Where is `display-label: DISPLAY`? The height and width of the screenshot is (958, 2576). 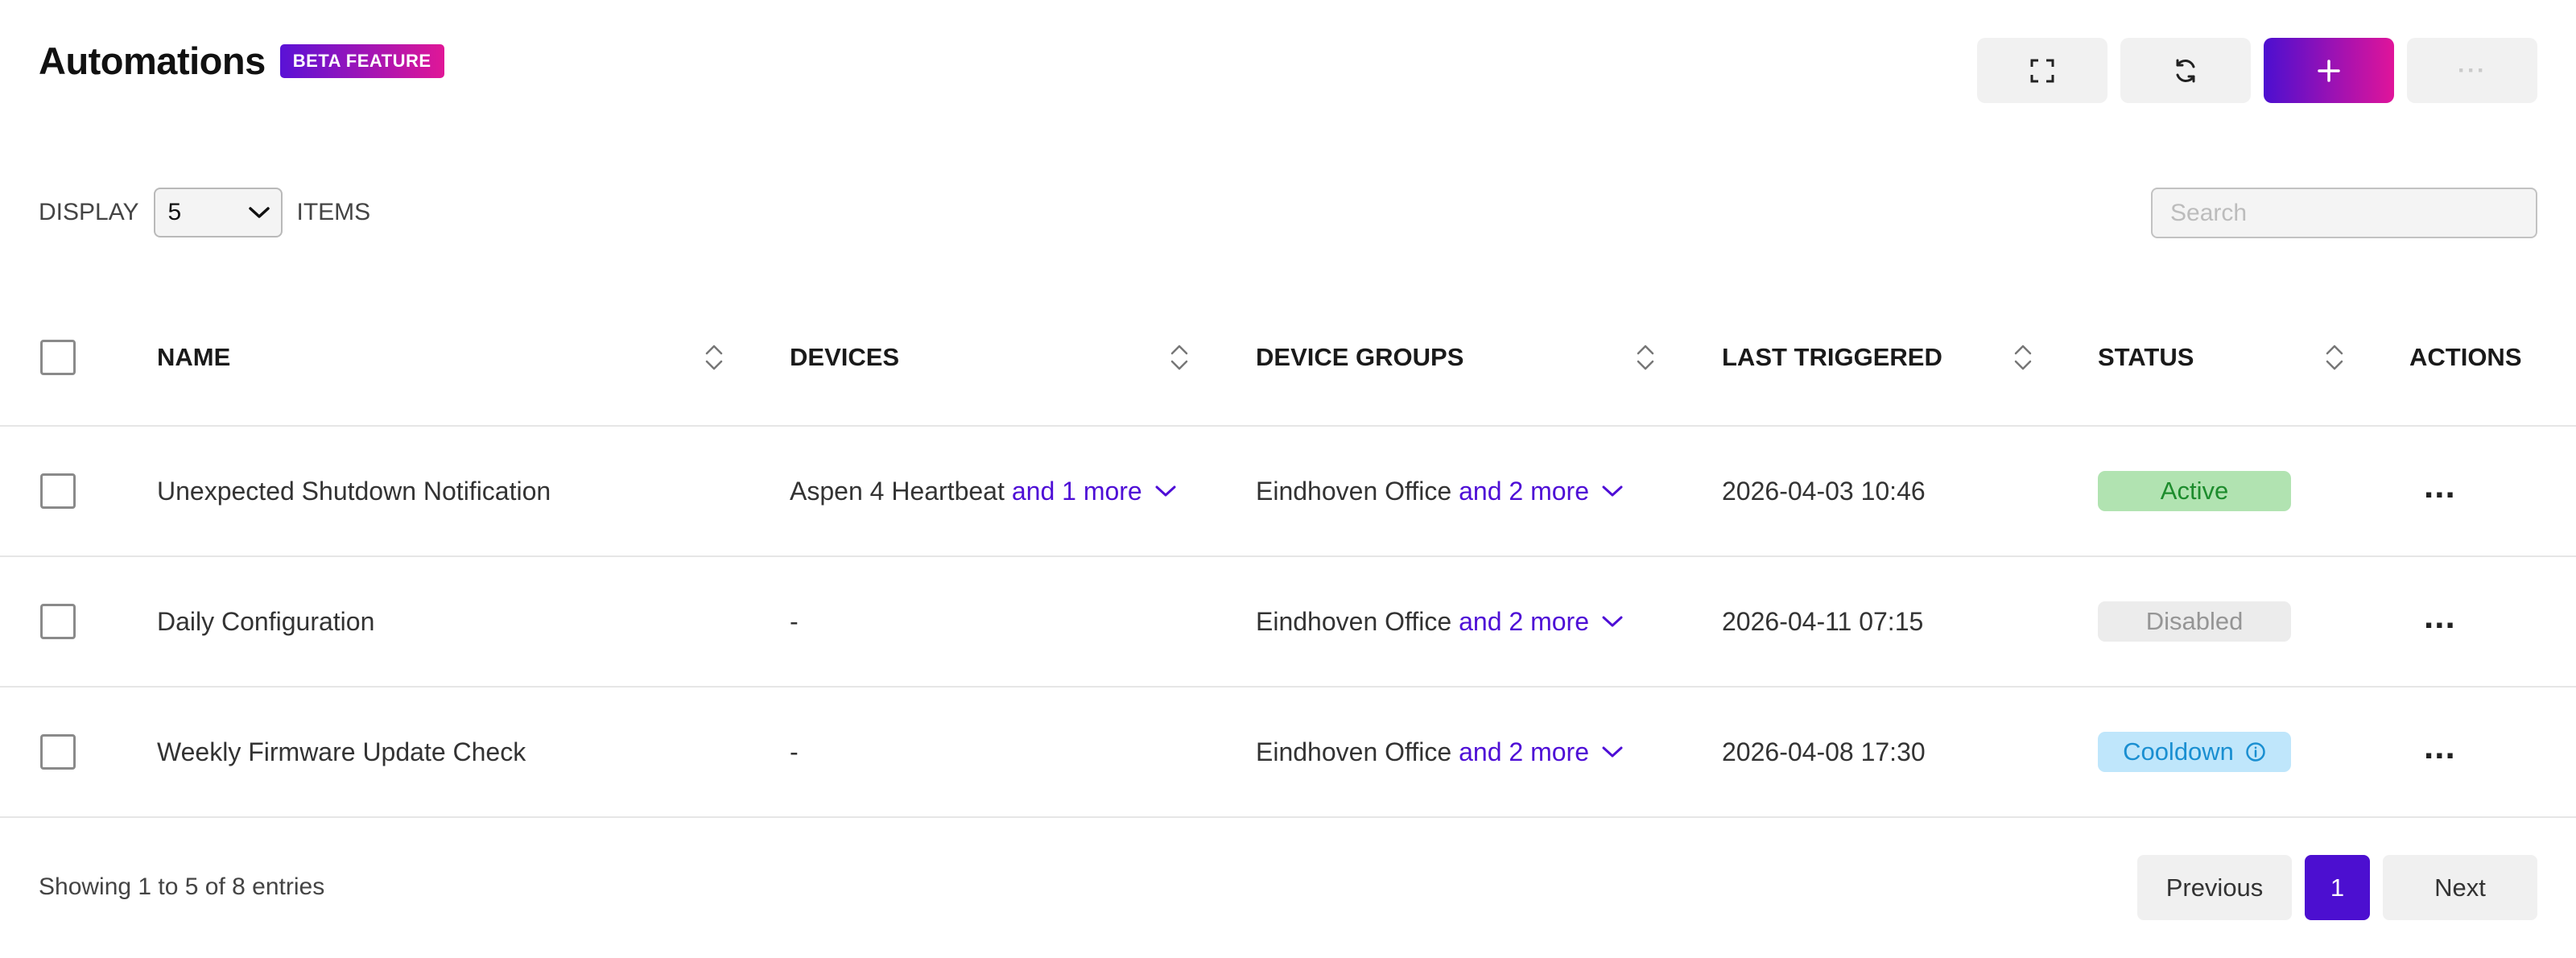 display-label: DISPLAY is located at coordinates (89, 212).